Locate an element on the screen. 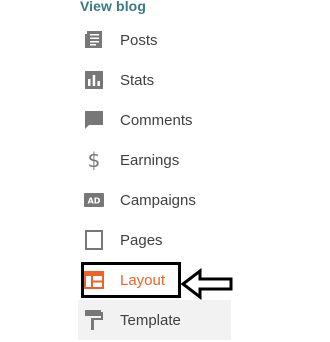  sidebar-item-label: Comments is located at coordinates (156, 120).